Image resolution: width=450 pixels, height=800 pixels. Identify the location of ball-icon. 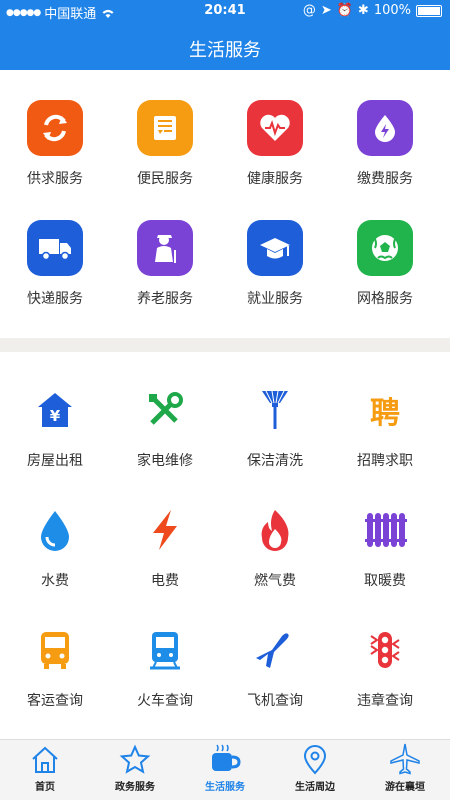
(385, 248).